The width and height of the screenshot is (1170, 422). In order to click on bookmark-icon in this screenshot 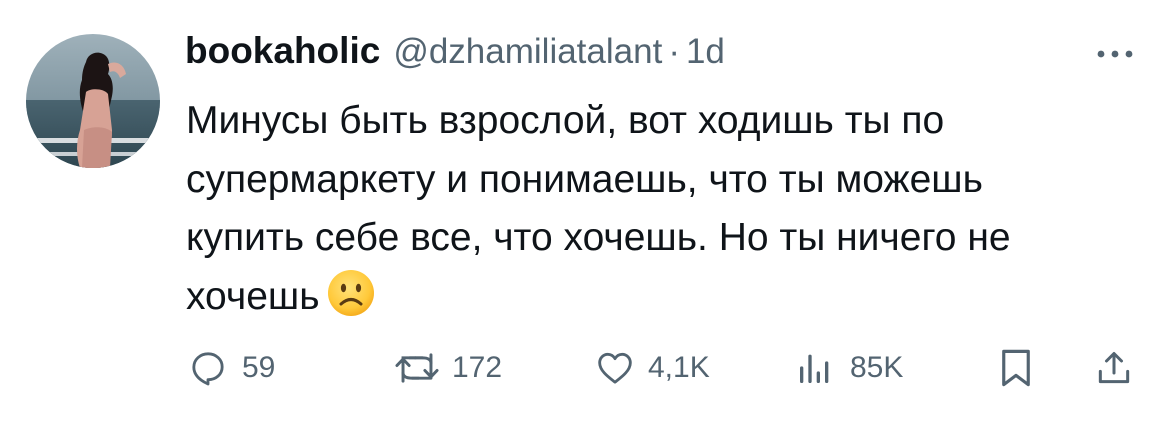, I will do `click(1016, 368)`.